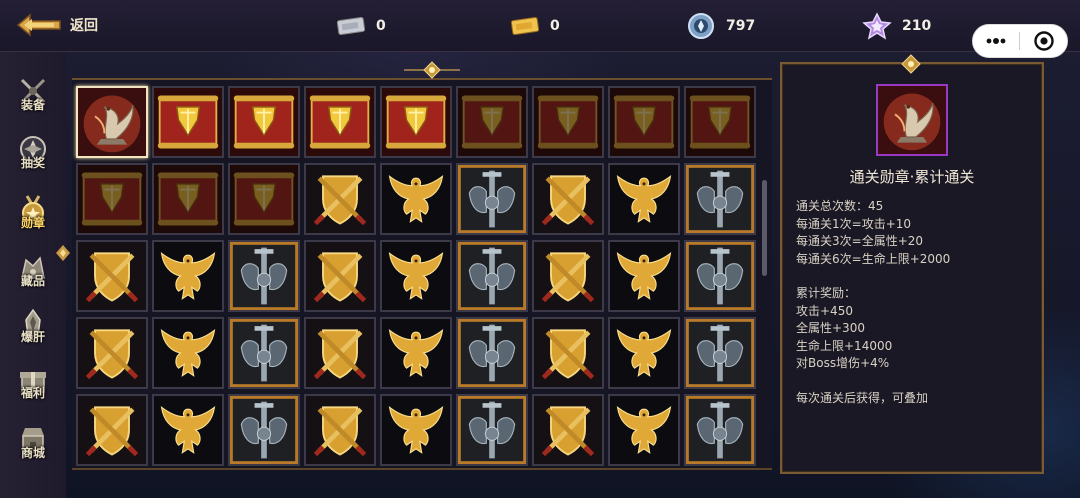 The width and height of the screenshot is (1080, 498). Describe the element at coordinates (996, 41) in the screenshot. I see `more-options-button` at that location.